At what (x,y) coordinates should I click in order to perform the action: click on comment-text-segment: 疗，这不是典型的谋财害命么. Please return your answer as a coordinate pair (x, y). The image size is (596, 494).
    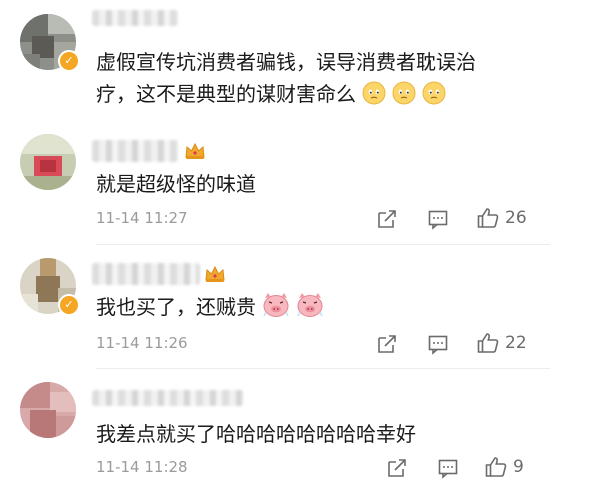
    Looking at the image, I should click on (226, 94).